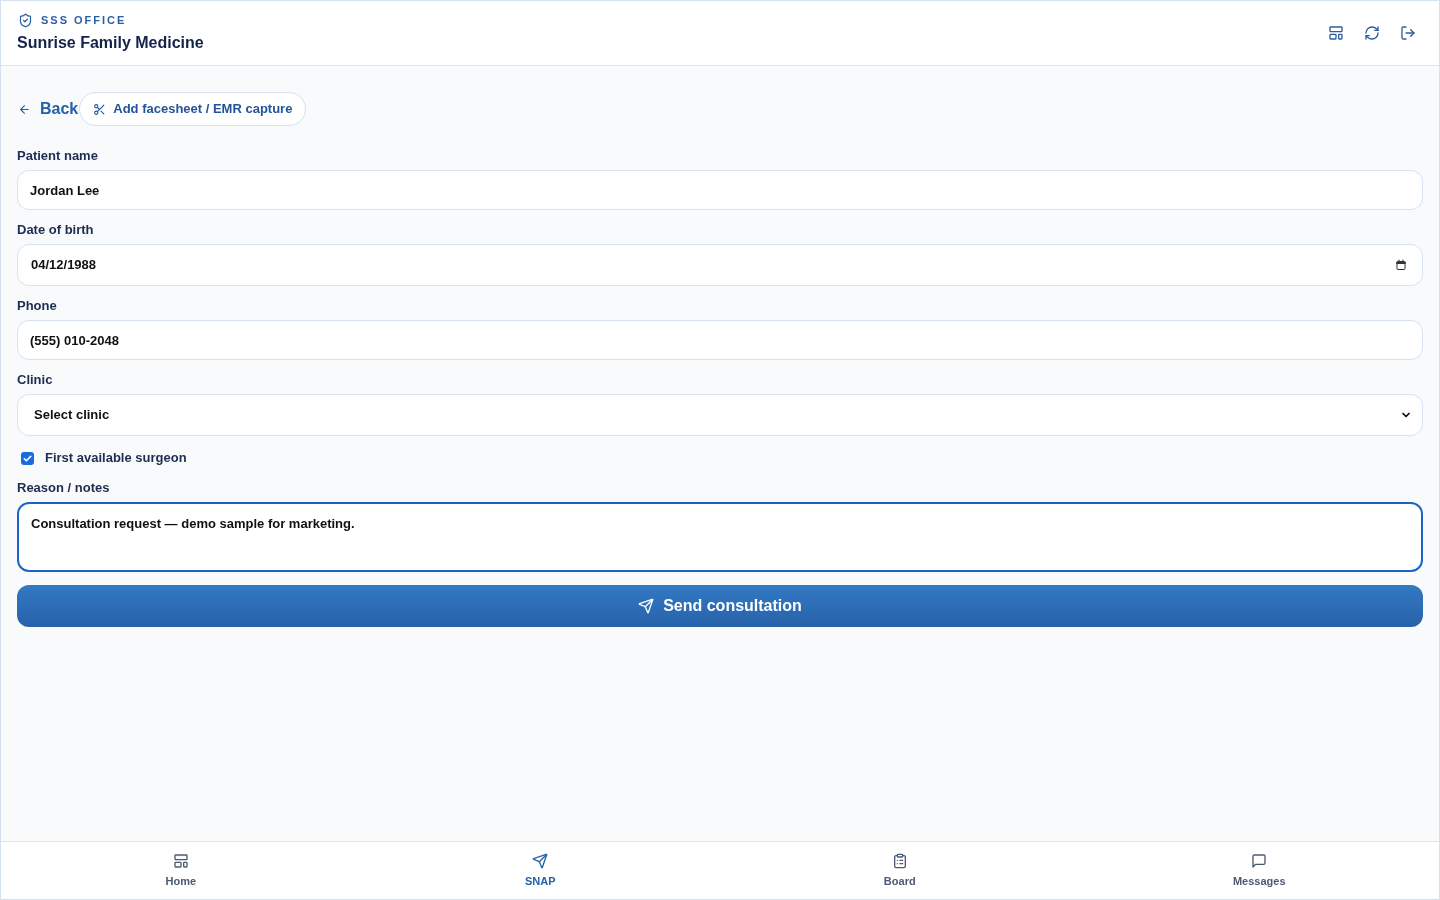  Describe the element at coordinates (1259, 870) in the screenshot. I see `nav-tab: Messages` at that location.